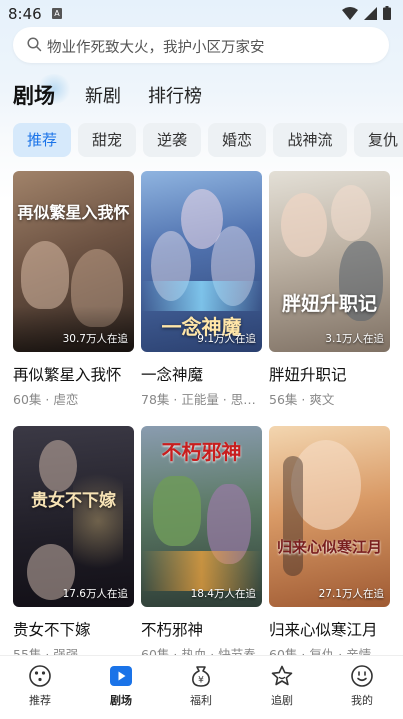  What do you see at coordinates (73, 516) in the screenshot?
I see `poster-image: 贵女不下嫁 17.6万人在追` at bounding box center [73, 516].